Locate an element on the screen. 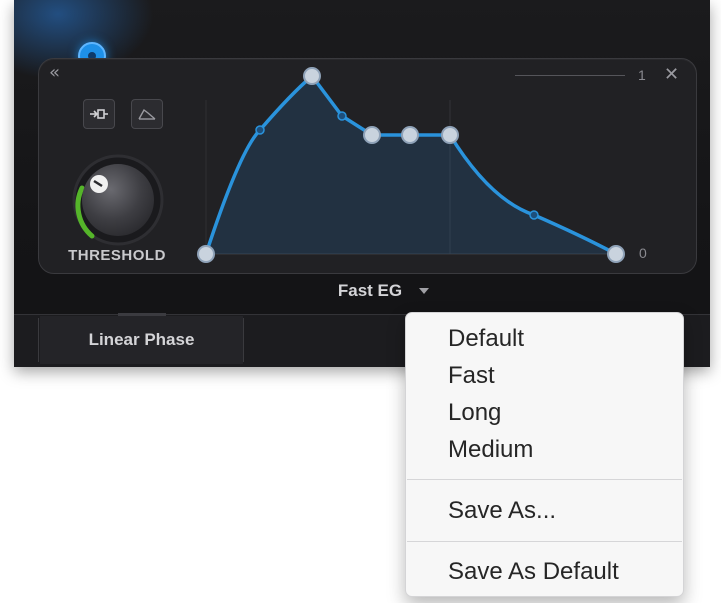  sidechain-icon is located at coordinates (99, 114).